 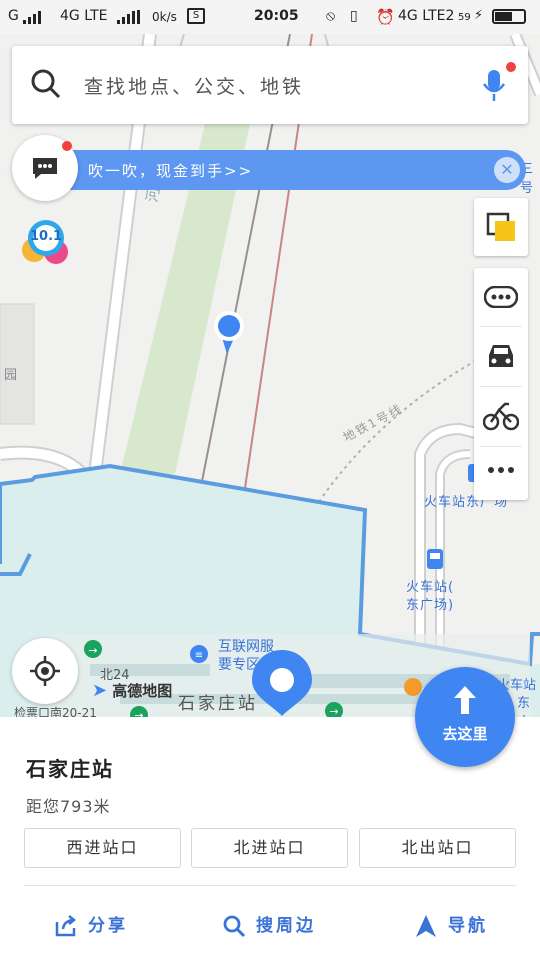 I want to click on signal-icon, so click(x=37, y=19).